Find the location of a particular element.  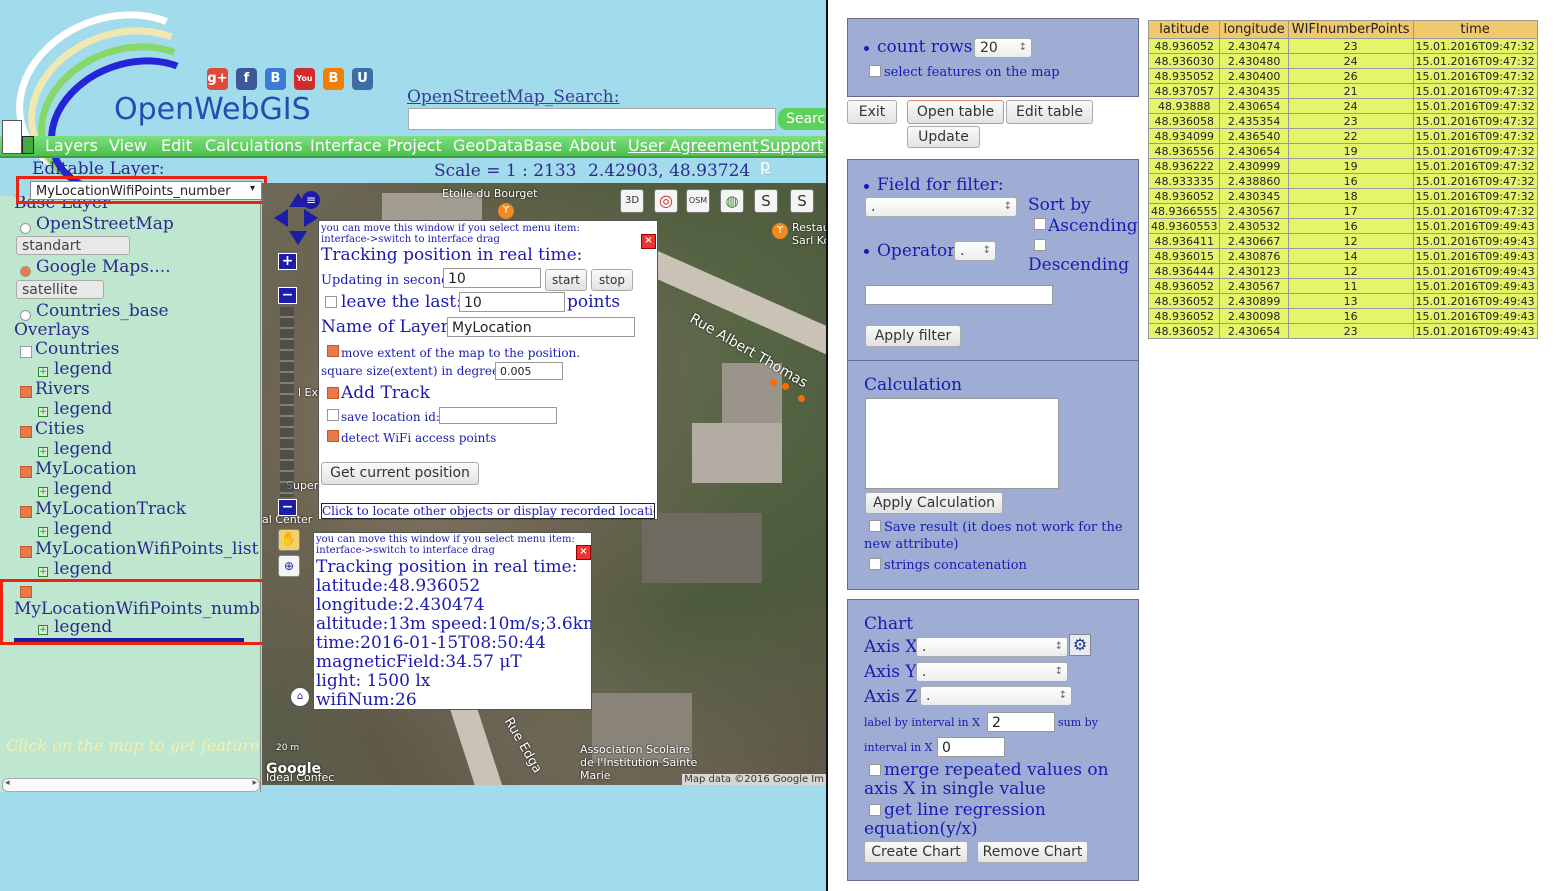

close-icon: × is located at coordinates (583, 552).